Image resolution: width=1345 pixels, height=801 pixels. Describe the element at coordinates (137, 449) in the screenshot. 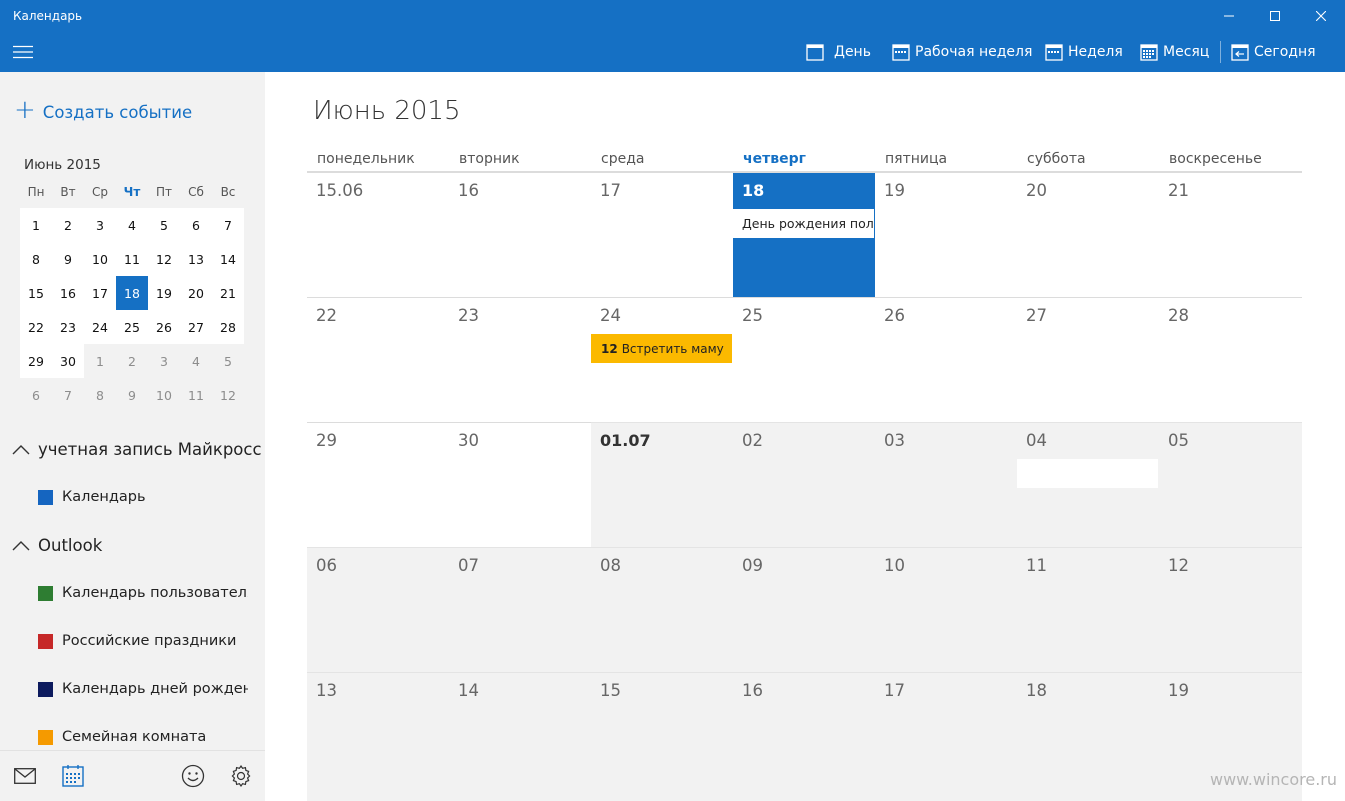

I see `account-group-microsoft: учетная запись Майкросс` at that location.